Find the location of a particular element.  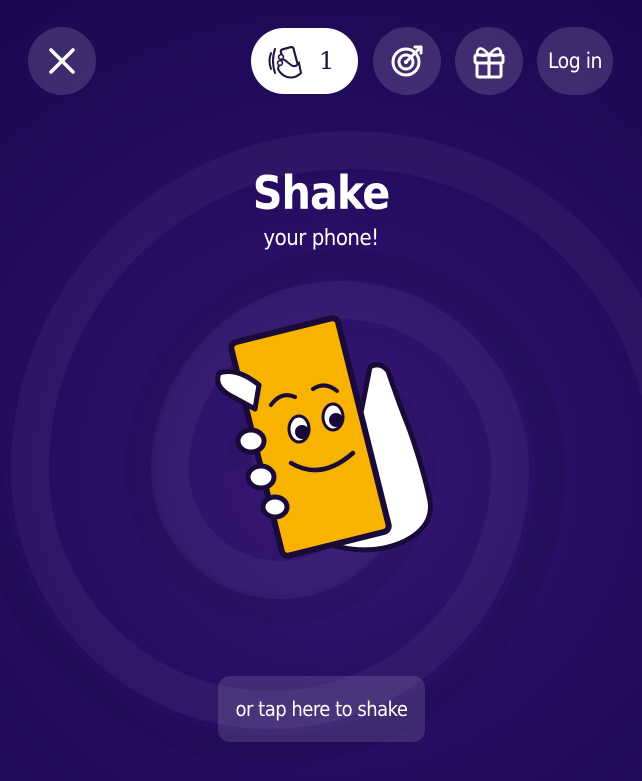

target-icon is located at coordinates (407, 61).